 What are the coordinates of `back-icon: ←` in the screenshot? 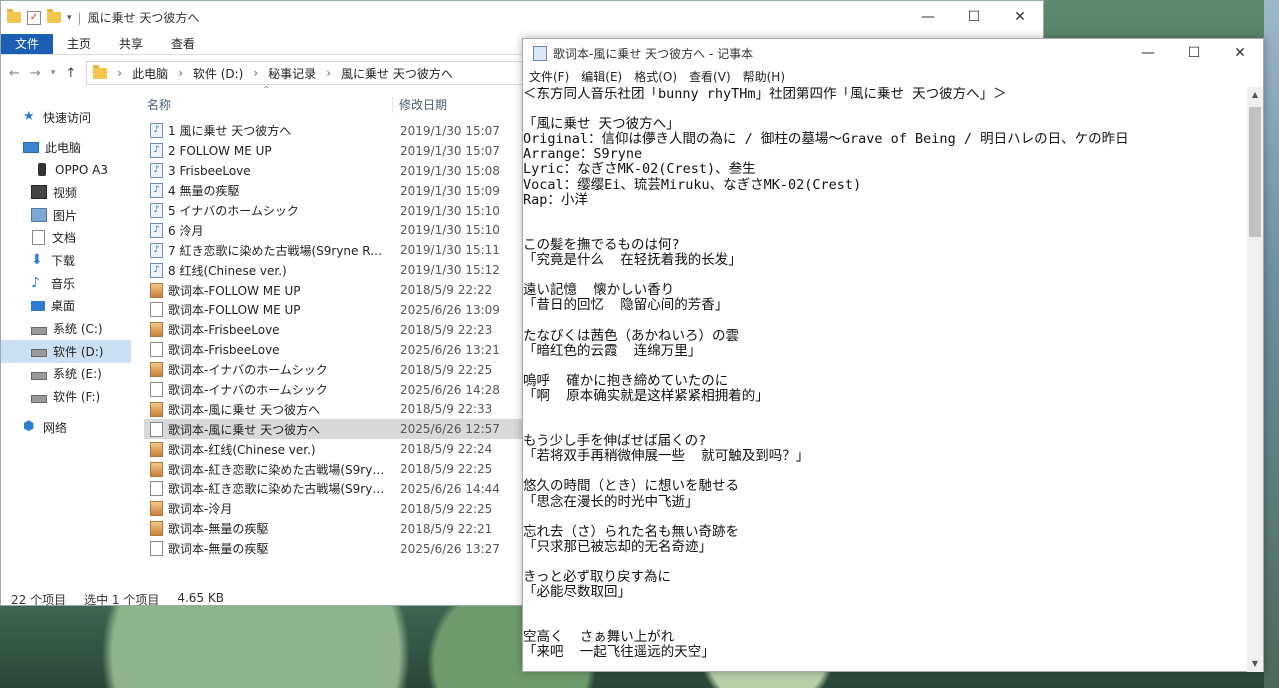 It's located at (14, 73).